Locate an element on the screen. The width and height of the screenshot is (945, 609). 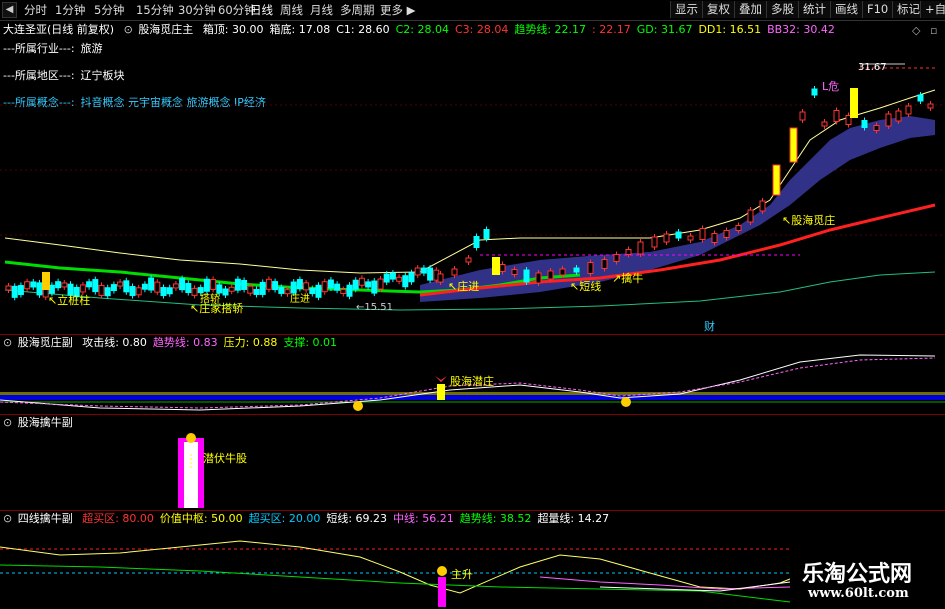
period-tab-6: 日线 is located at coordinates (261, 10).